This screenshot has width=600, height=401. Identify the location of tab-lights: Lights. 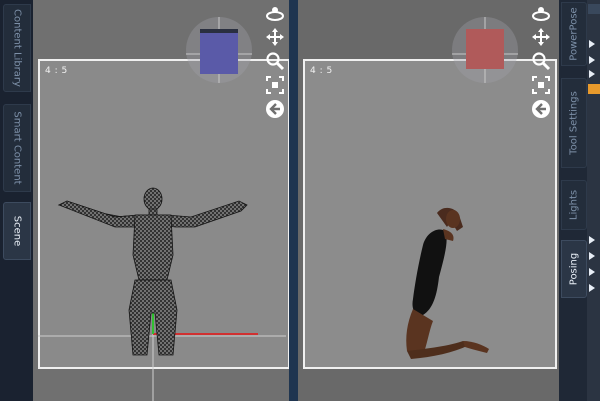
(574, 205).